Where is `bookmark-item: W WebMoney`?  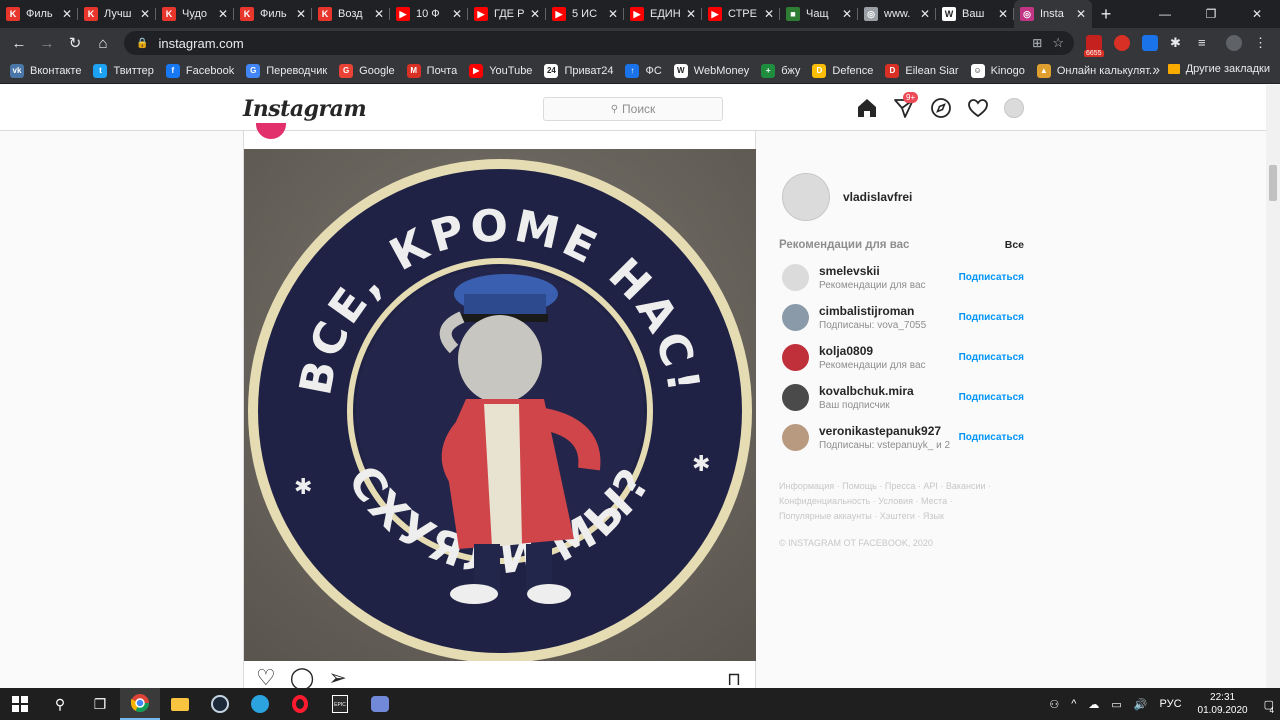
bookmark-item: W WebMoney is located at coordinates (711, 70).